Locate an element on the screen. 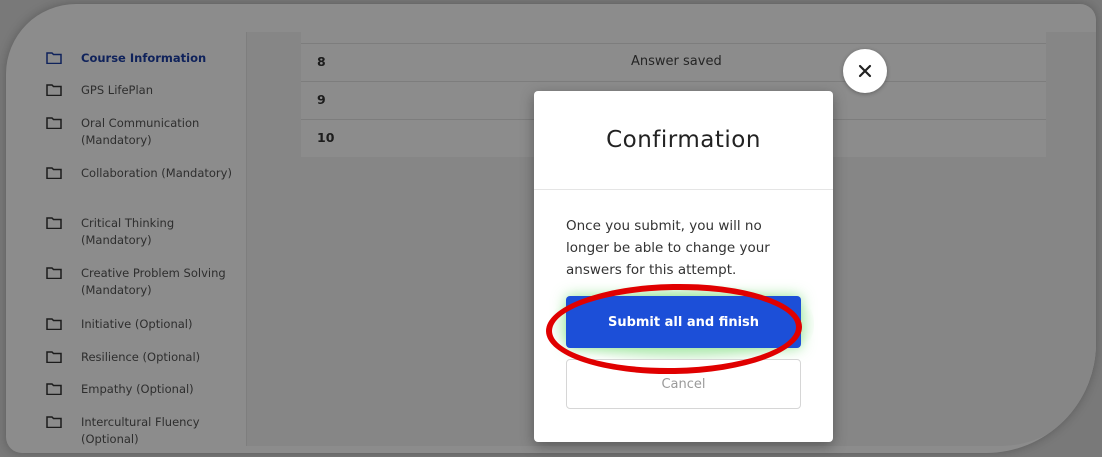 This screenshot has width=1102, height=457. dialog-title: Confirmation is located at coordinates (683, 140).